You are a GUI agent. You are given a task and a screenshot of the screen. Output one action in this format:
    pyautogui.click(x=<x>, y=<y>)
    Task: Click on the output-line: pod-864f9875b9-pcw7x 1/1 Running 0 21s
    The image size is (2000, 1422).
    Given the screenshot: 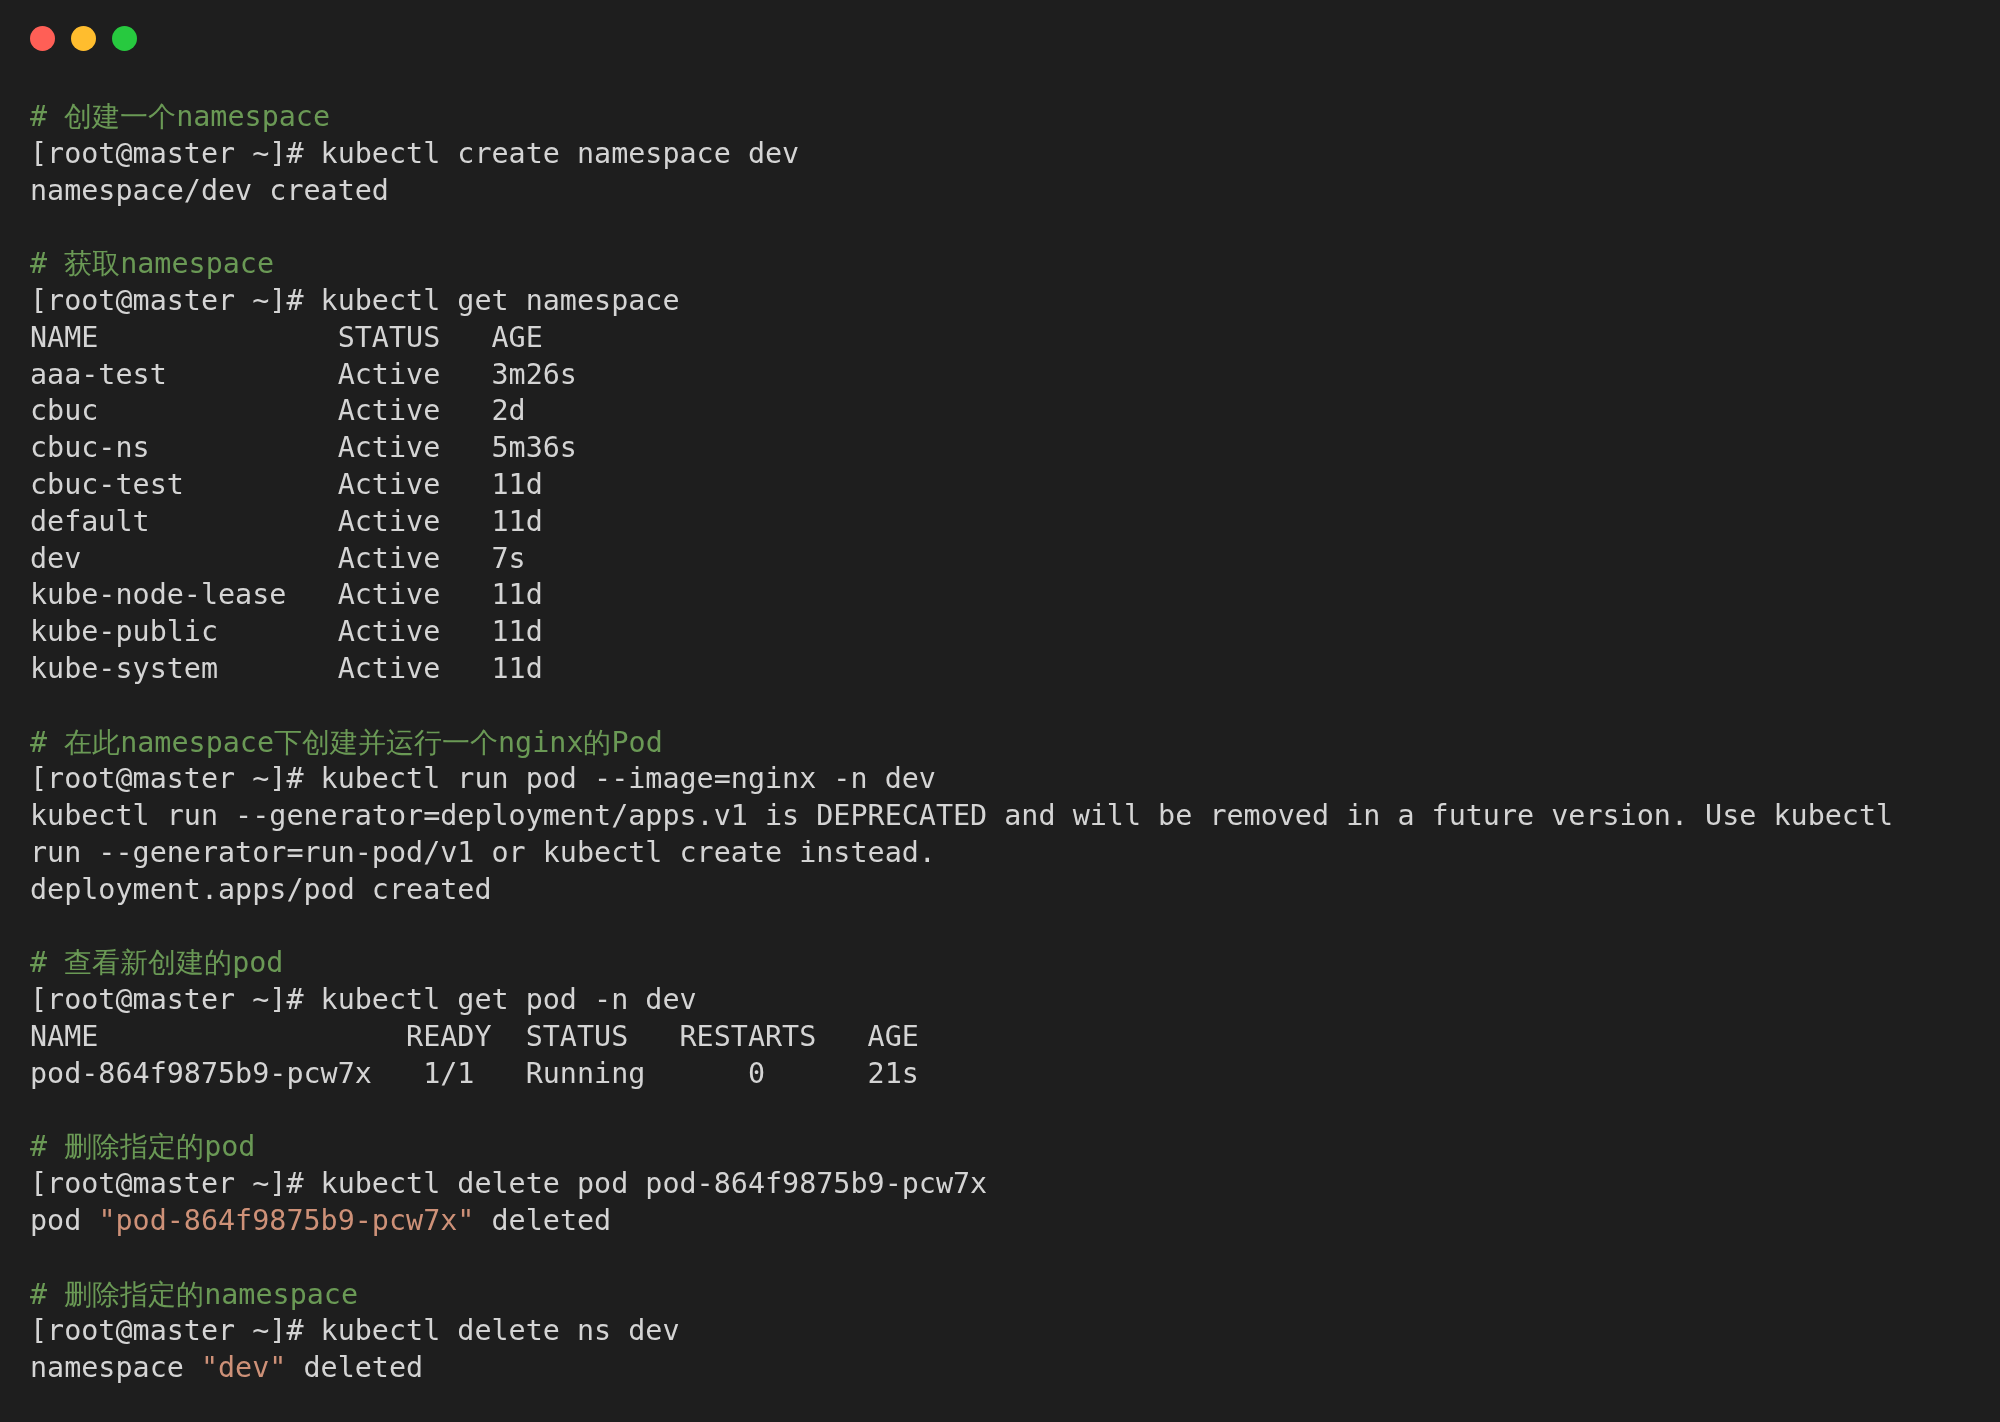 What is the action you would take?
    pyautogui.click(x=474, y=1073)
    